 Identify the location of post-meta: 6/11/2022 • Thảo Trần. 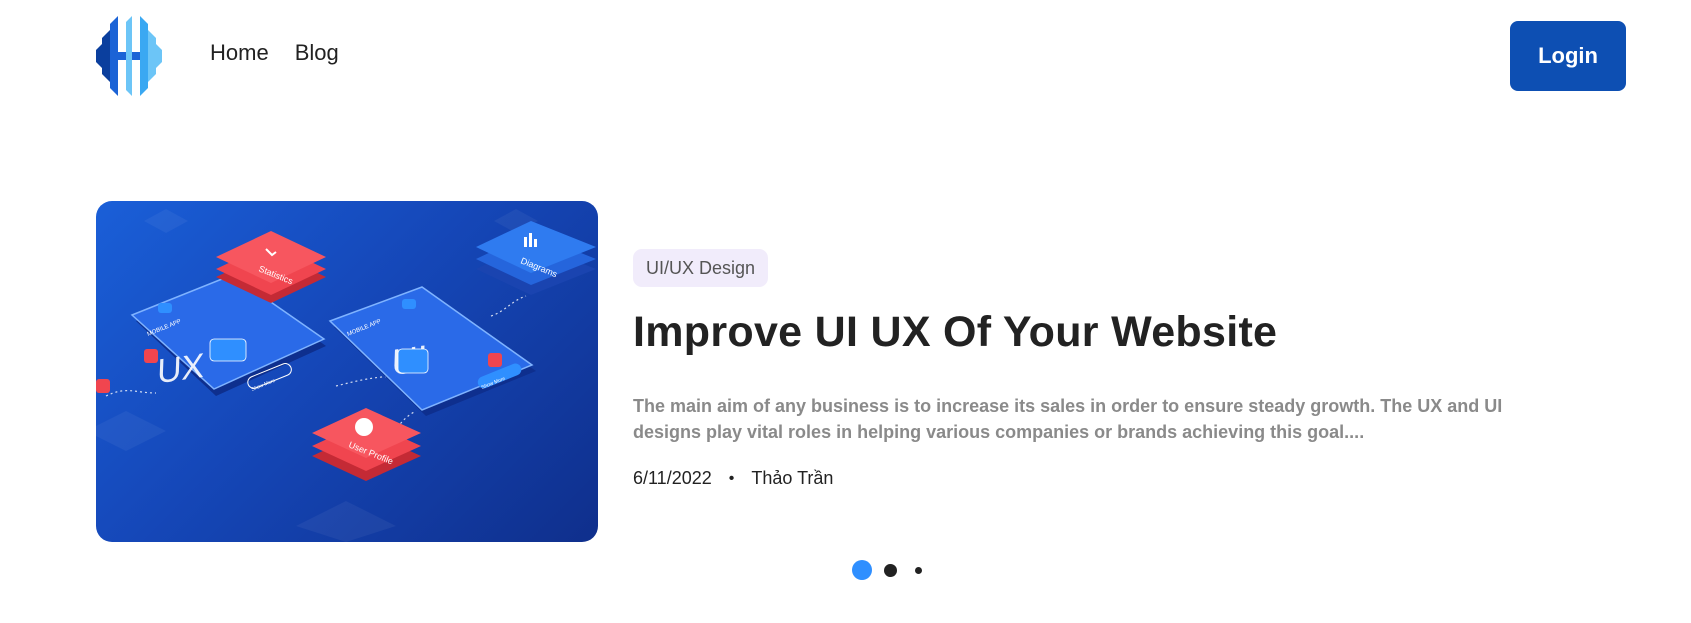
(733, 478).